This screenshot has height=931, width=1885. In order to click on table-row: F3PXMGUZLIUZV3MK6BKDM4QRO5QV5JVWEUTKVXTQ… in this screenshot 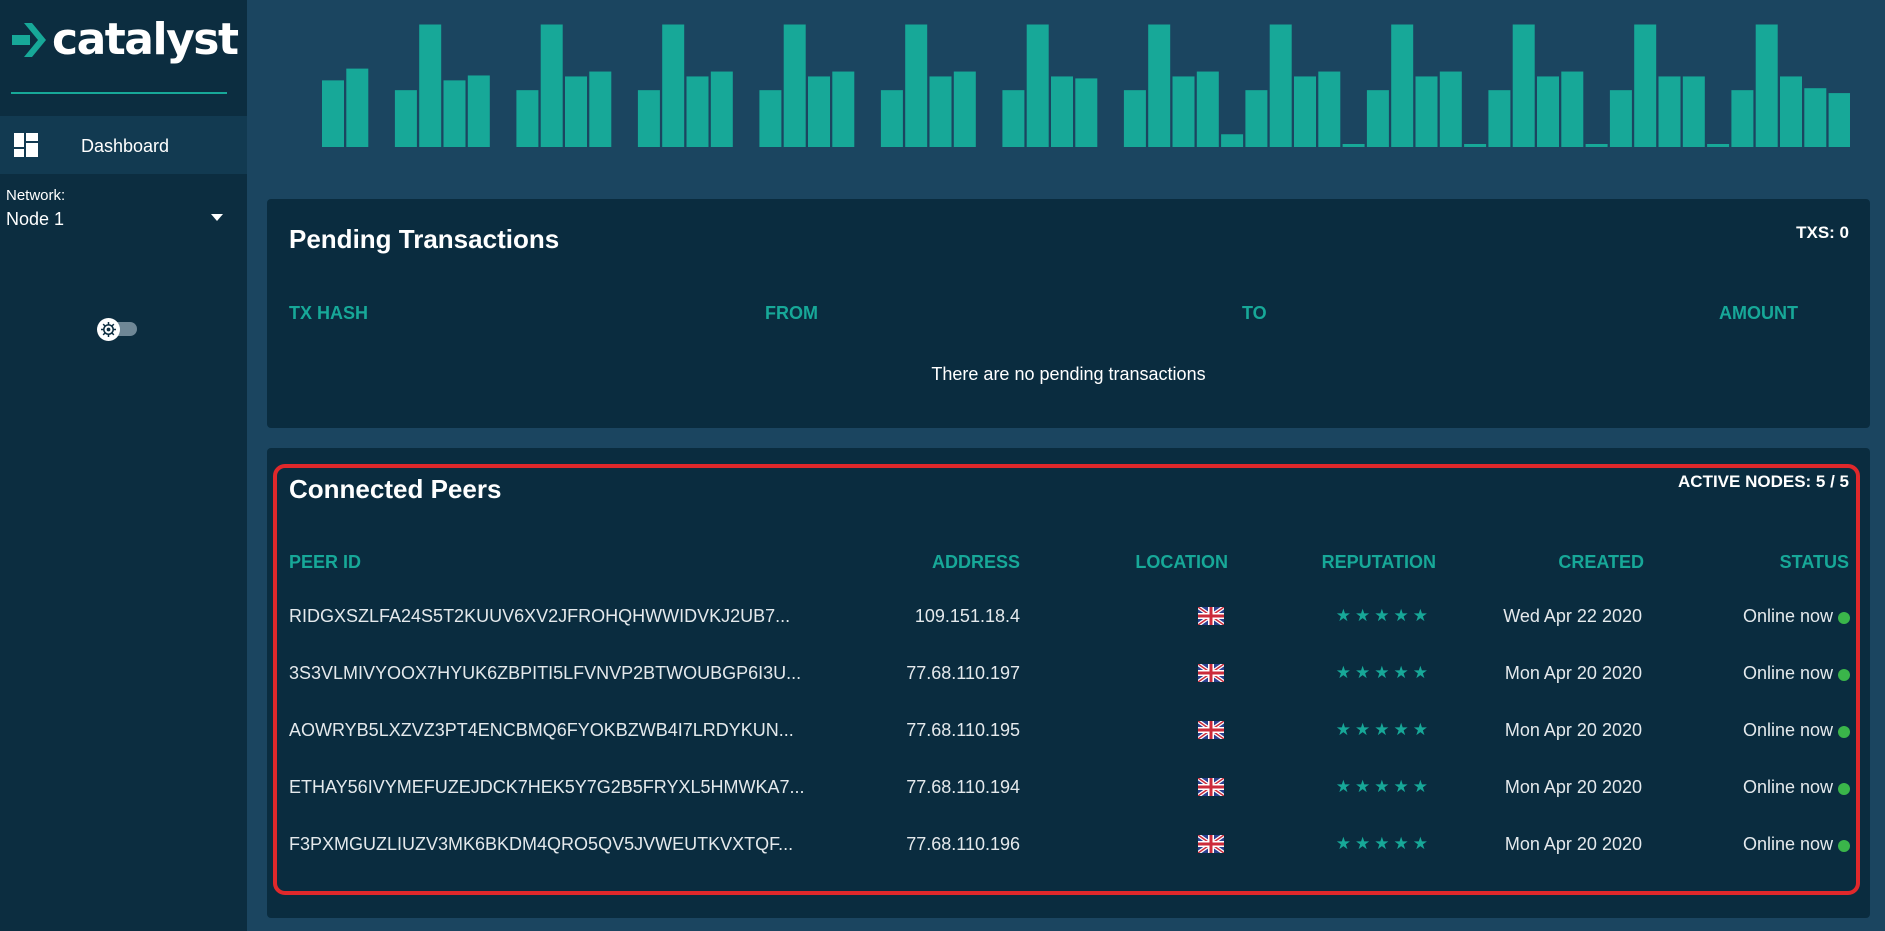, I will do `click(1068, 853)`.